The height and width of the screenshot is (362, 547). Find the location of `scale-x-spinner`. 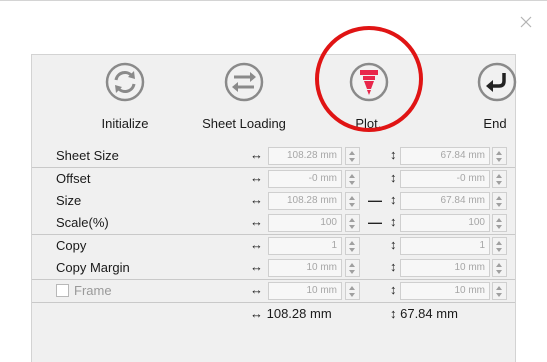

scale-x-spinner is located at coordinates (352, 223).